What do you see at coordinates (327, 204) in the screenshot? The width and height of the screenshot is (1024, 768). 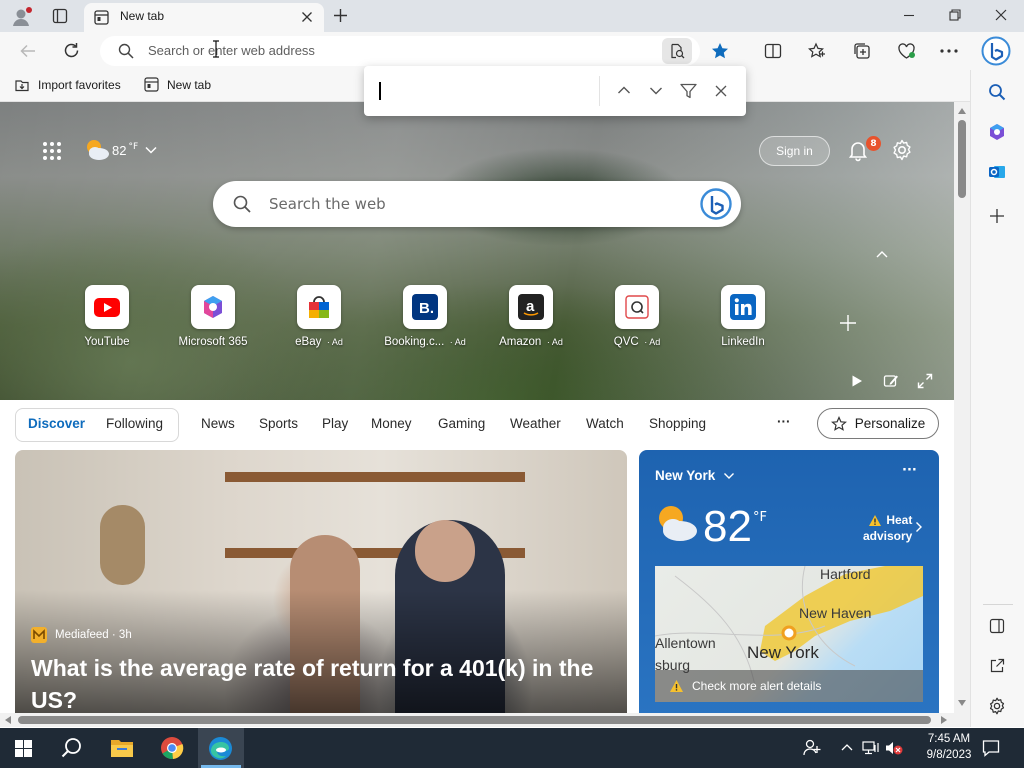 I see `web-search-placeholder: Search the web` at bounding box center [327, 204].